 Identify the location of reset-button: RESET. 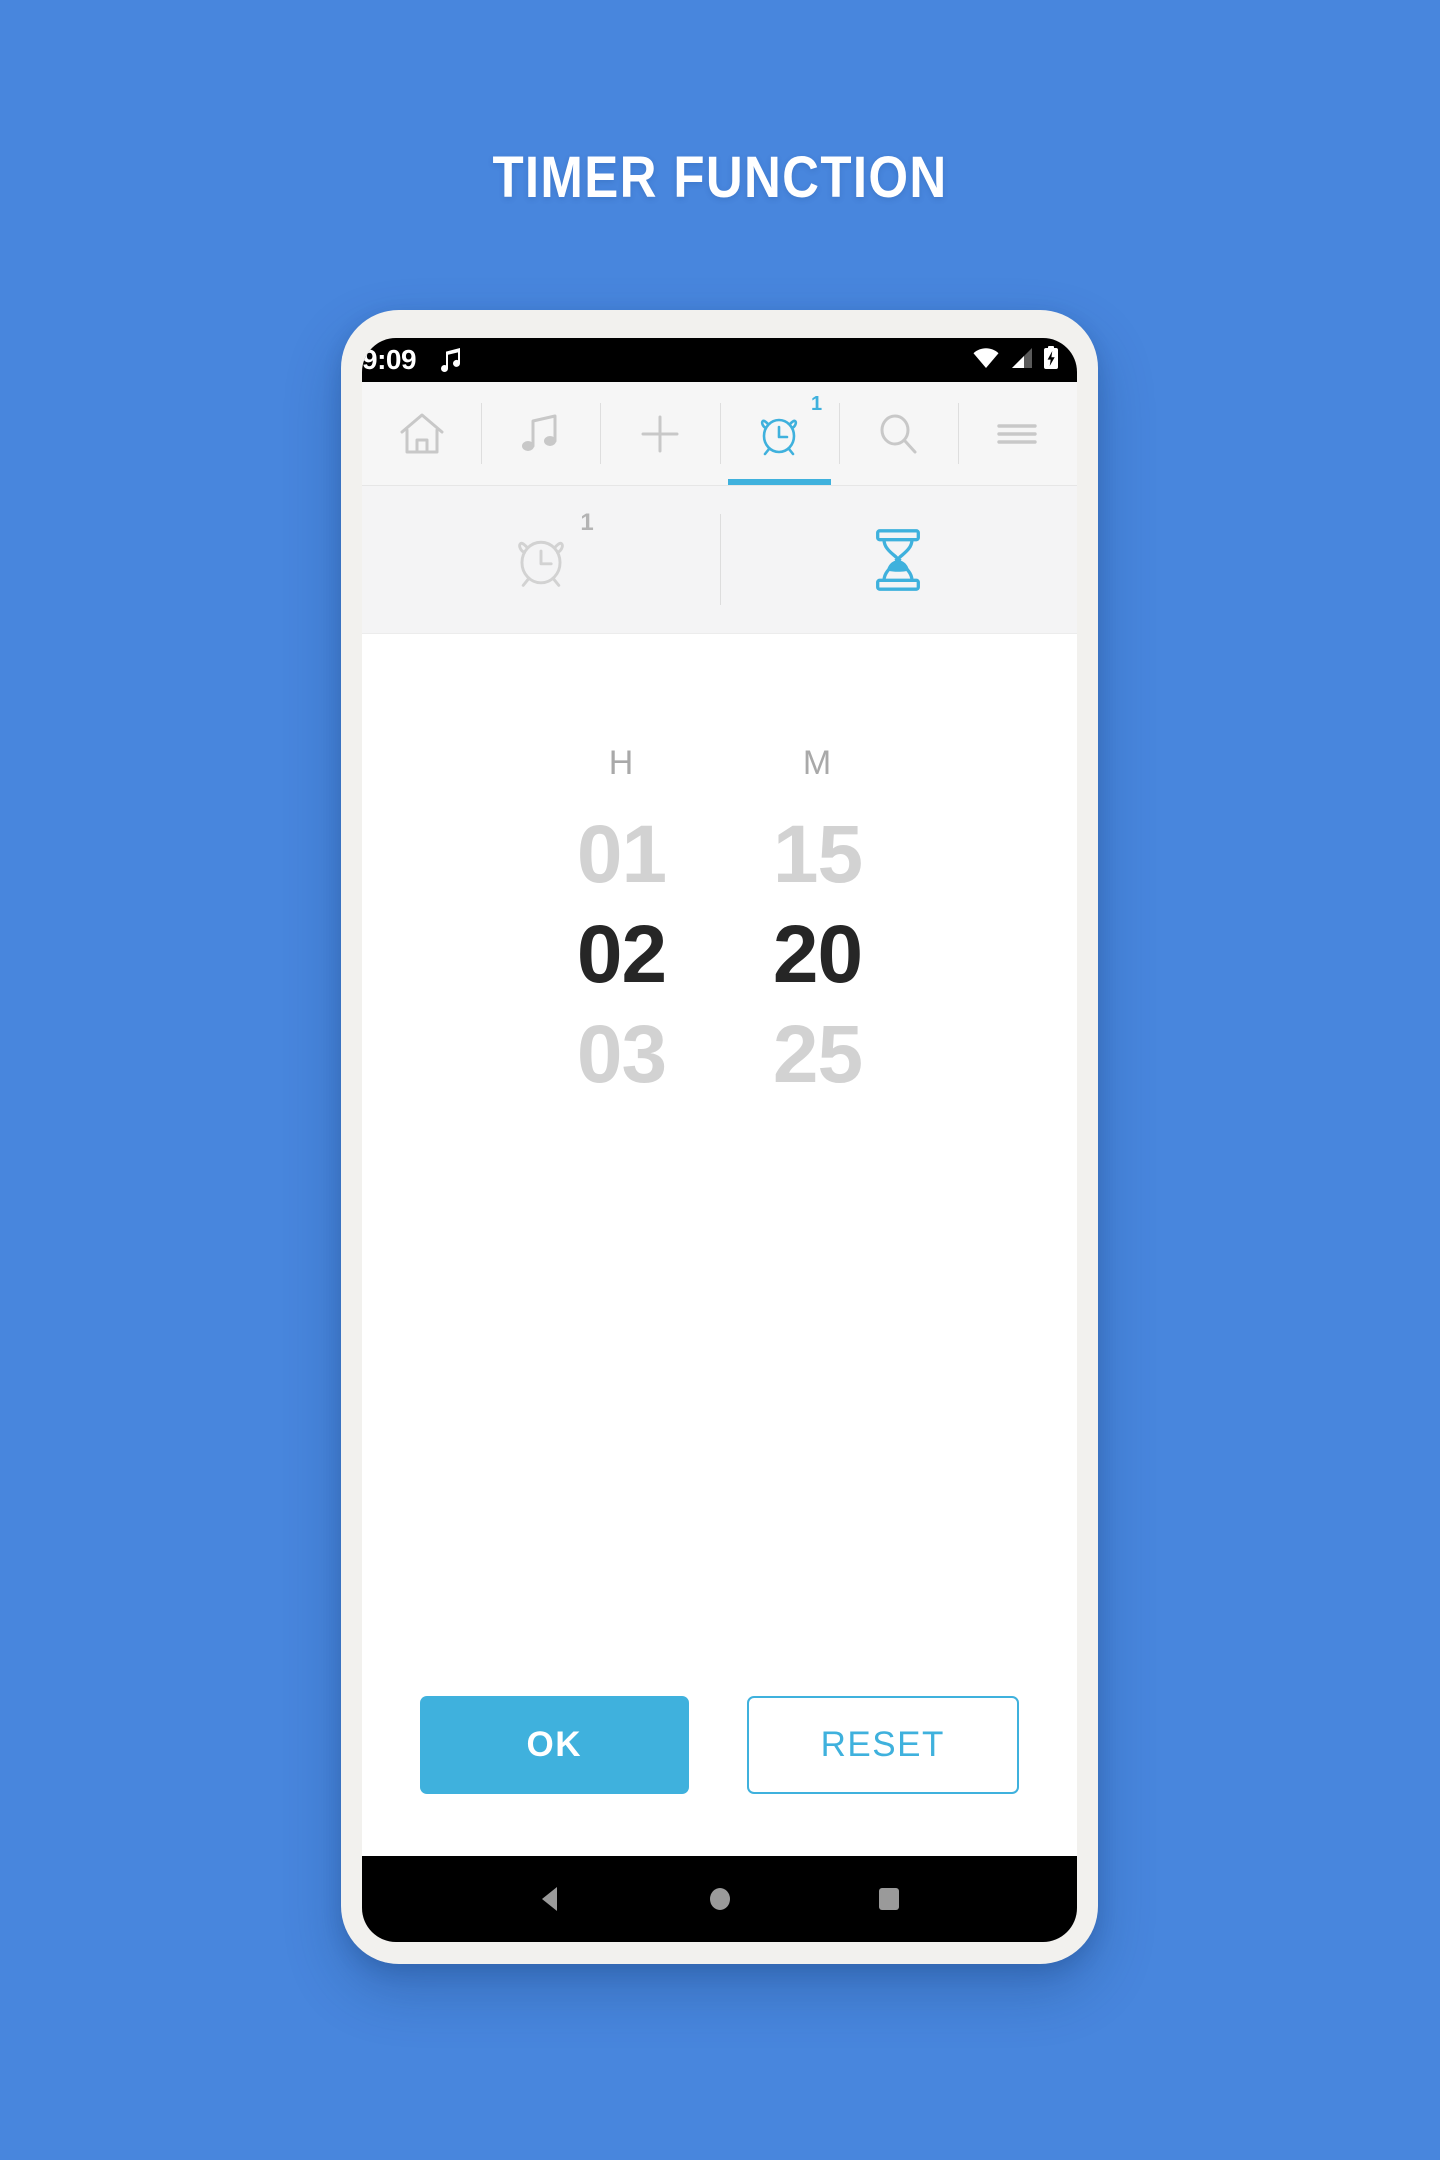
(882, 1745).